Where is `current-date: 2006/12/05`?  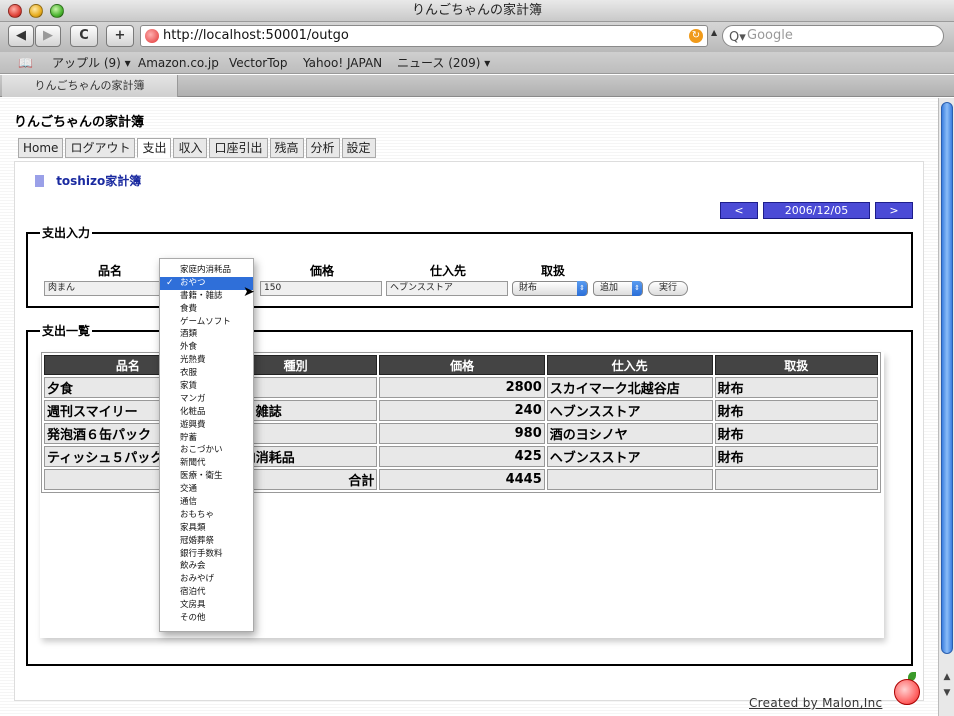 current-date: 2006/12/05 is located at coordinates (816, 210).